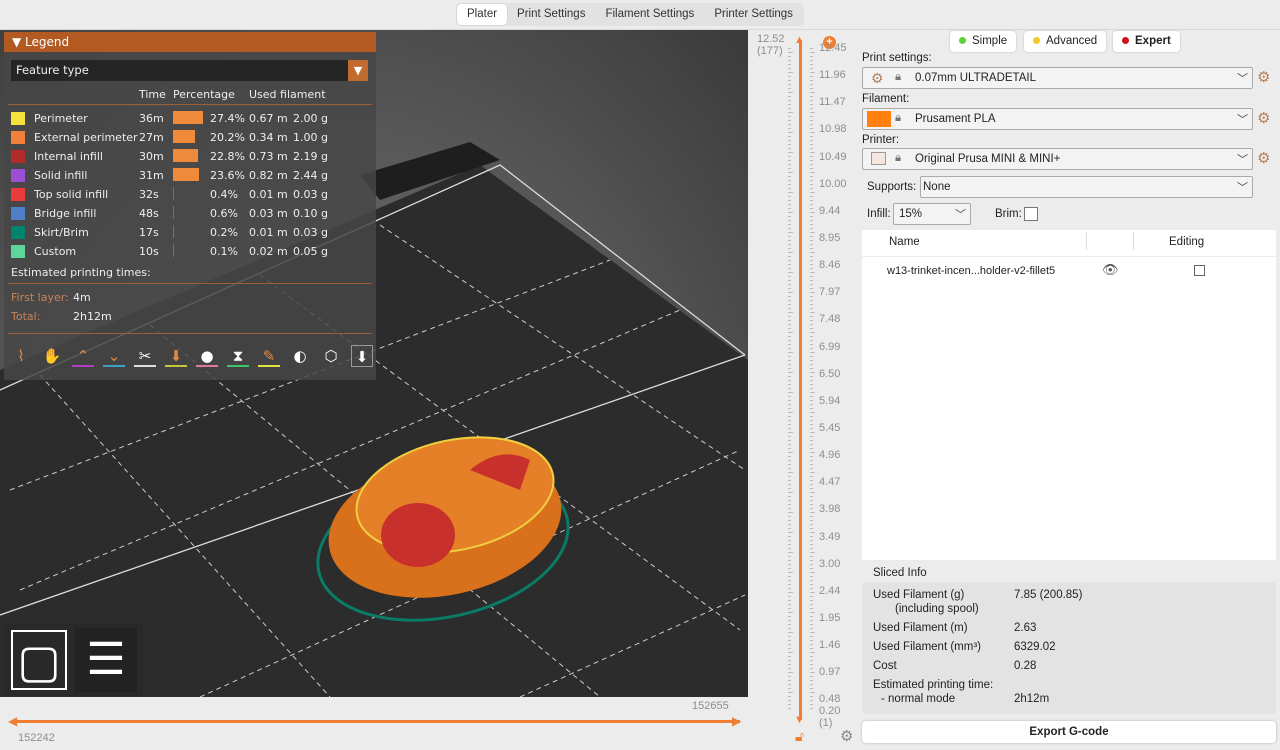 The height and width of the screenshot is (750, 1280). What do you see at coordinates (21, 356) in the screenshot?
I see `travel-icon: ⌇` at bounding box center [21, 356].